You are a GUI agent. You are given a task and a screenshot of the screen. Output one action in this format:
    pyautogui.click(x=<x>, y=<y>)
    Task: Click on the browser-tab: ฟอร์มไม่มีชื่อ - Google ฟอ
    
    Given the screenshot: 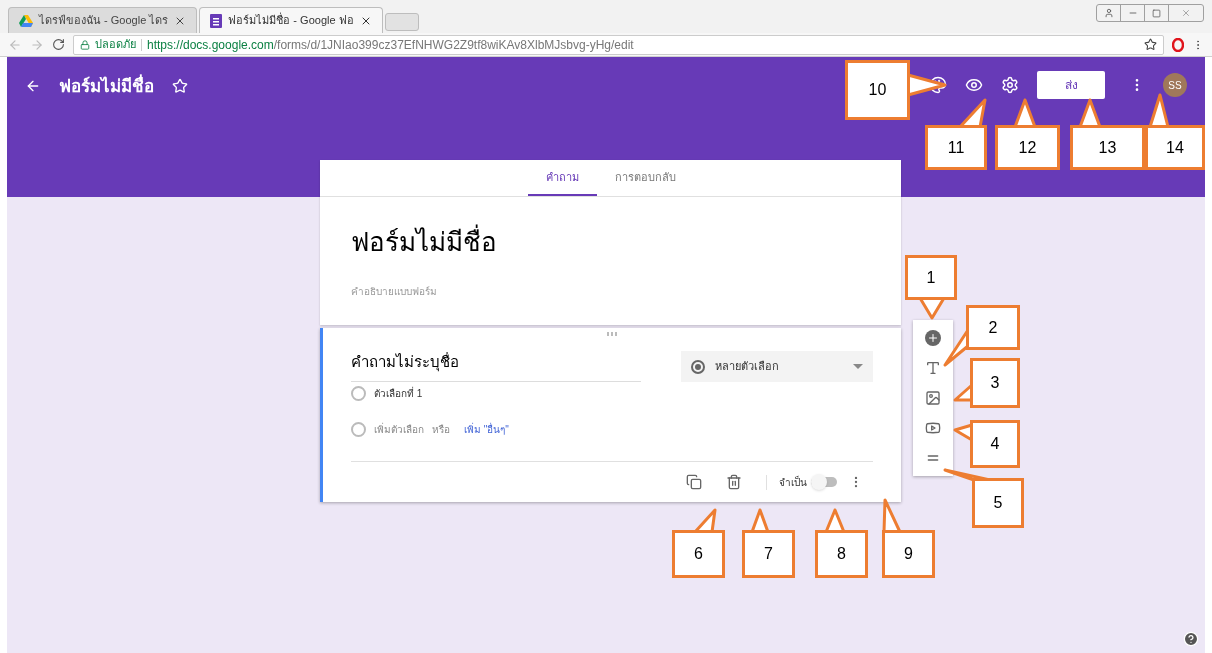 What is the action you would take?
    pyautogui.click(x=291, y=20)
    